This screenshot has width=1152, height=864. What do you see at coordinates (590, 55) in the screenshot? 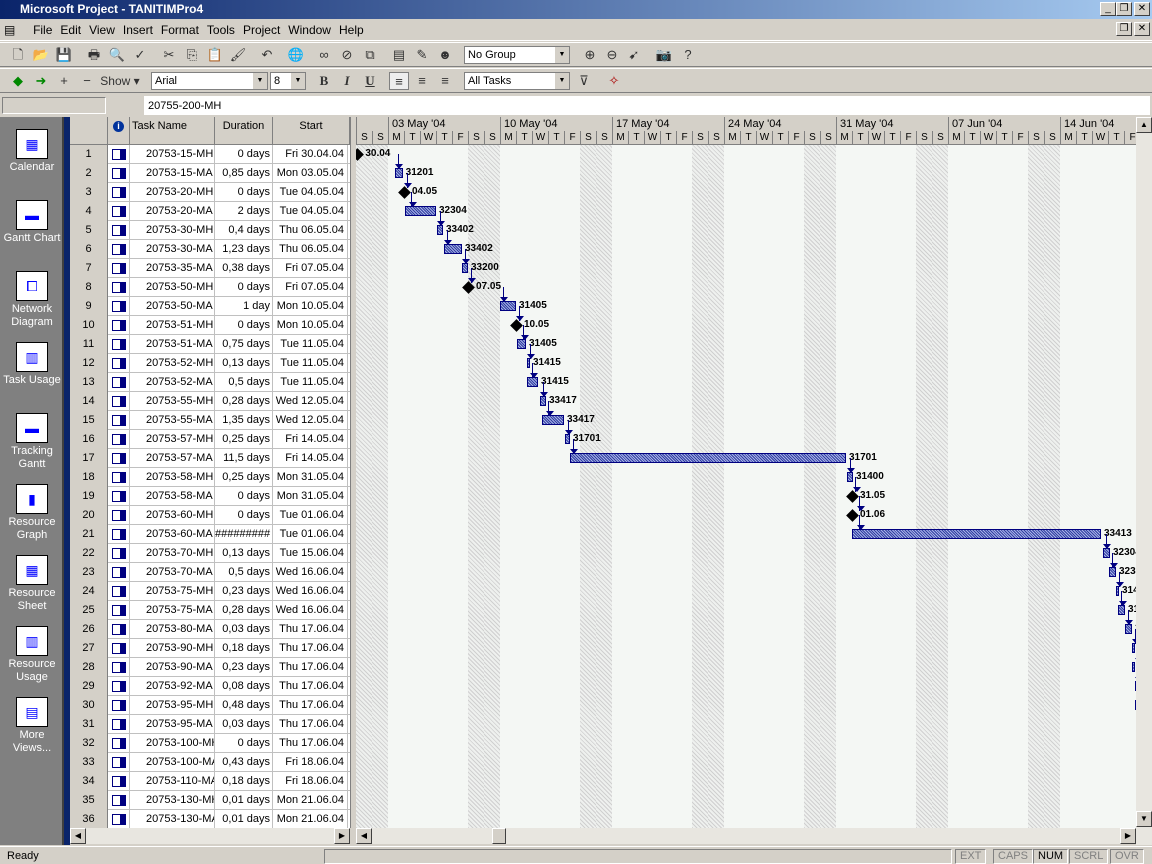
I see `zoom-in-icon: ⊕` at bounding box center [590, 55].